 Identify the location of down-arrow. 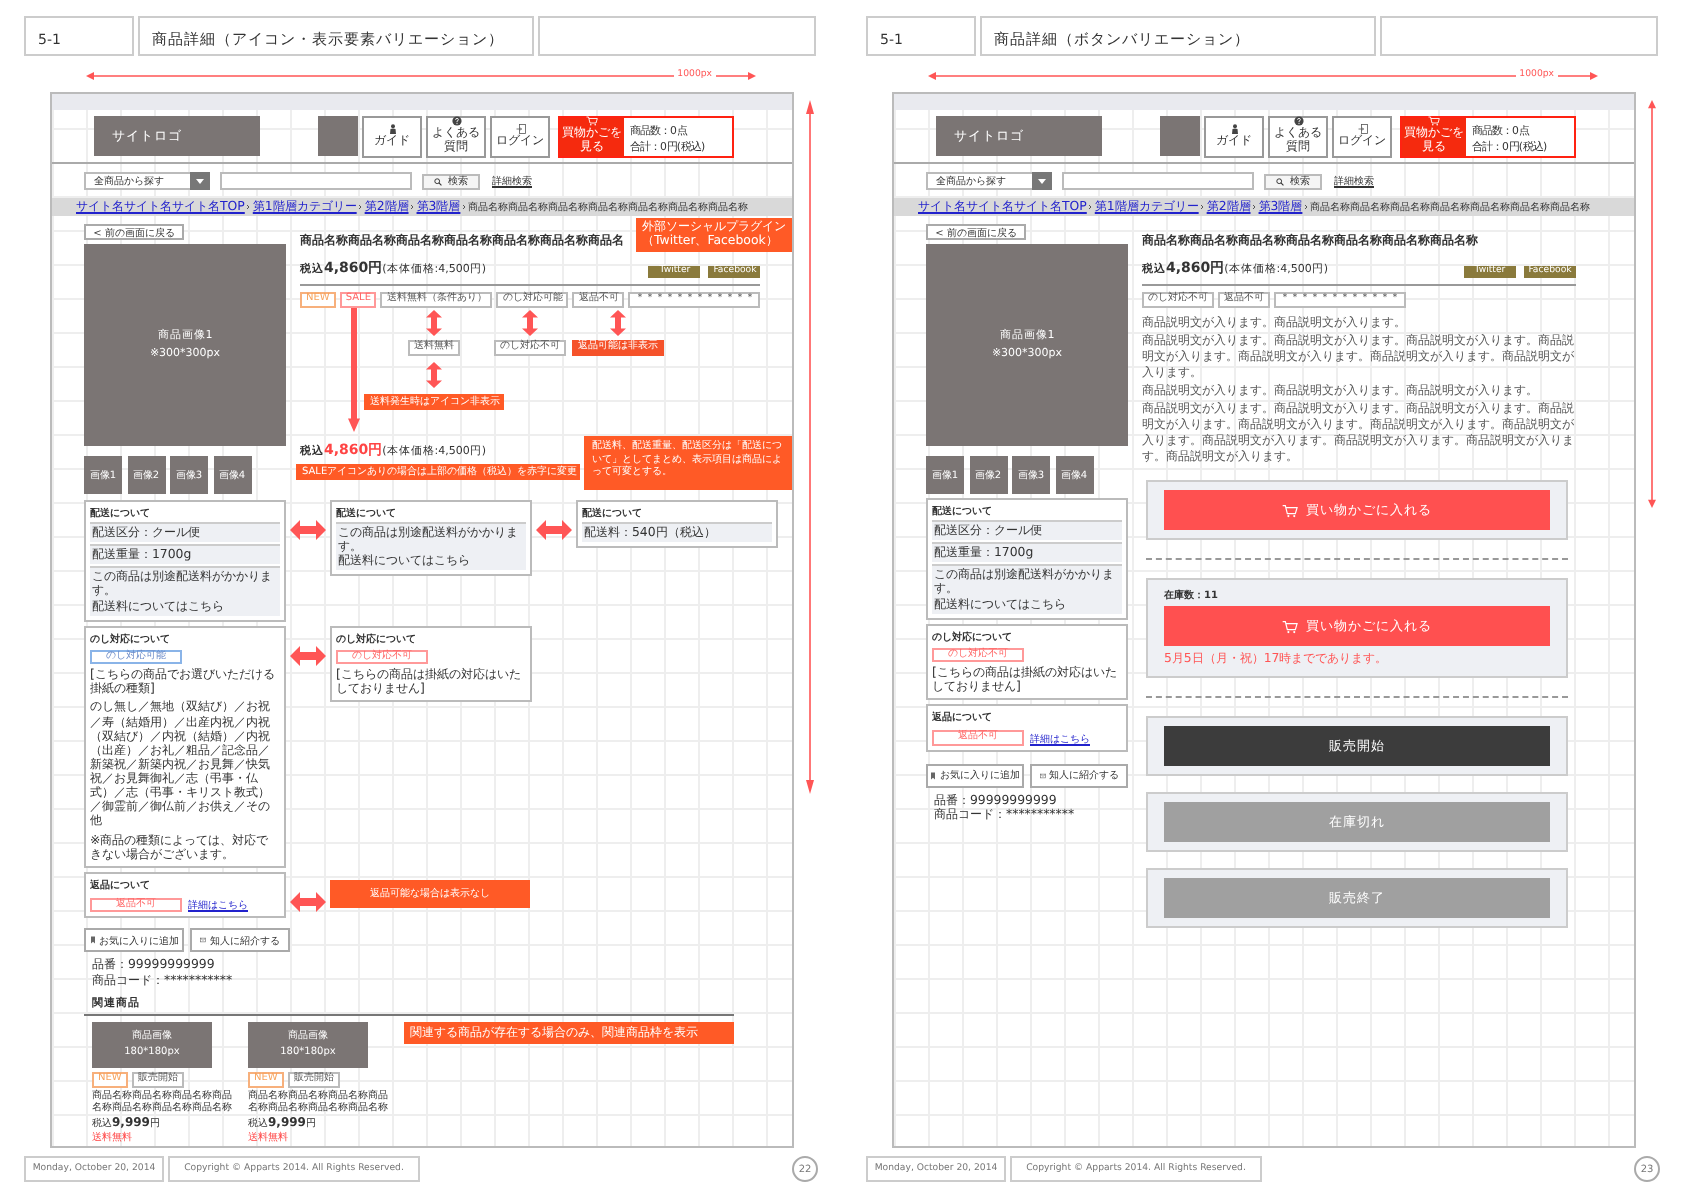
(354, 370).